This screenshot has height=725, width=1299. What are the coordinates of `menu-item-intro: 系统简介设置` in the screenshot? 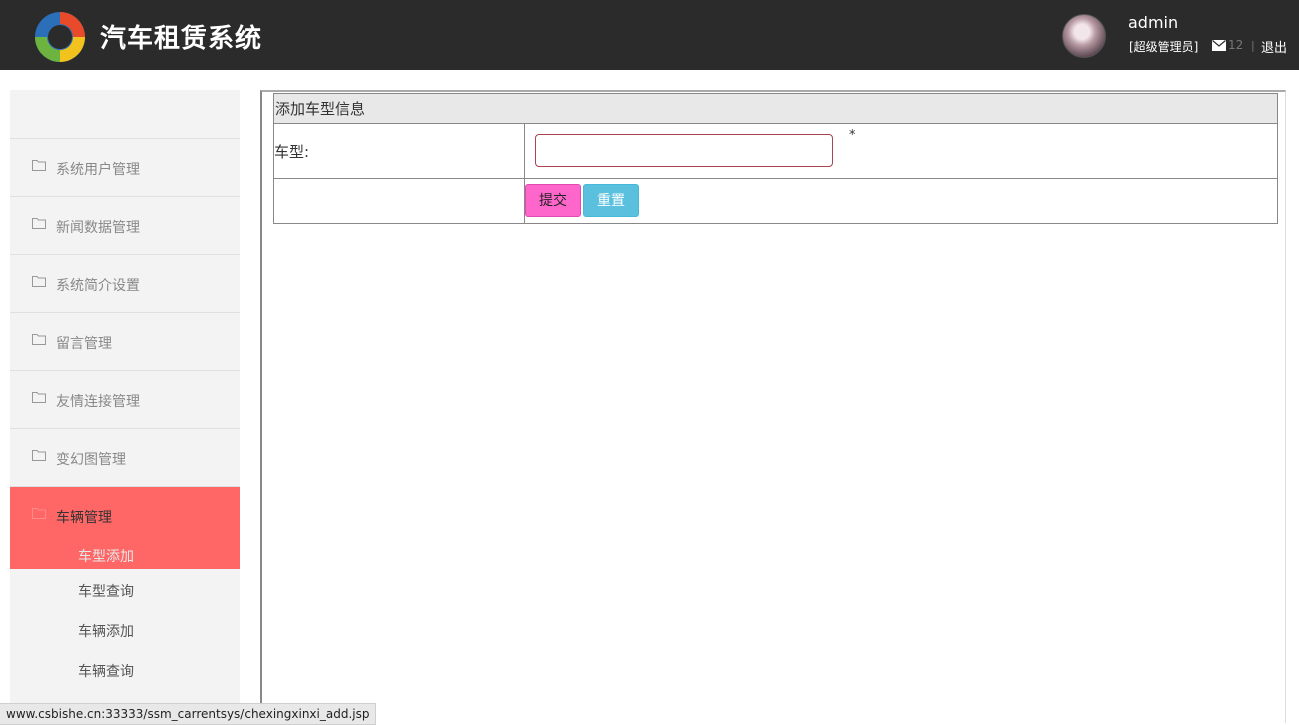 It's located at (125, 284).